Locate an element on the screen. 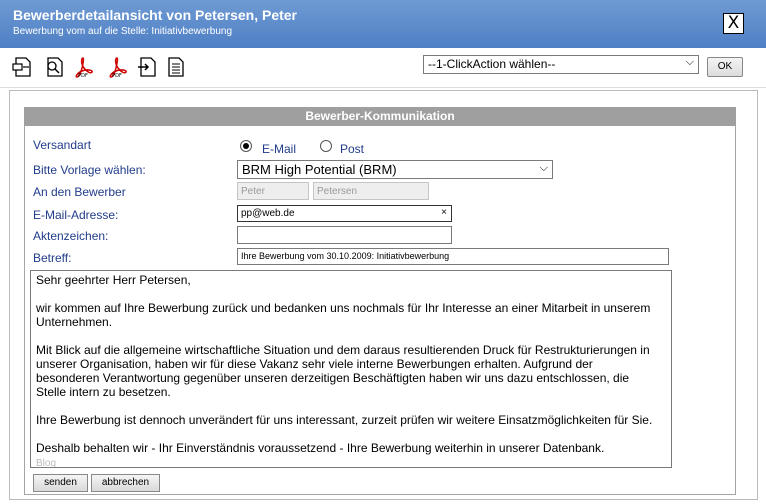 The image size is (766, 504). email-label: E-Mail-Adresse: is located at coordinates (76, 215).